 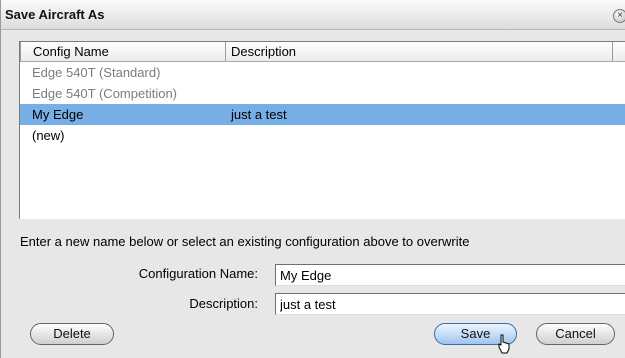 I want to click on config-name-input, so click(x=450, y=275).